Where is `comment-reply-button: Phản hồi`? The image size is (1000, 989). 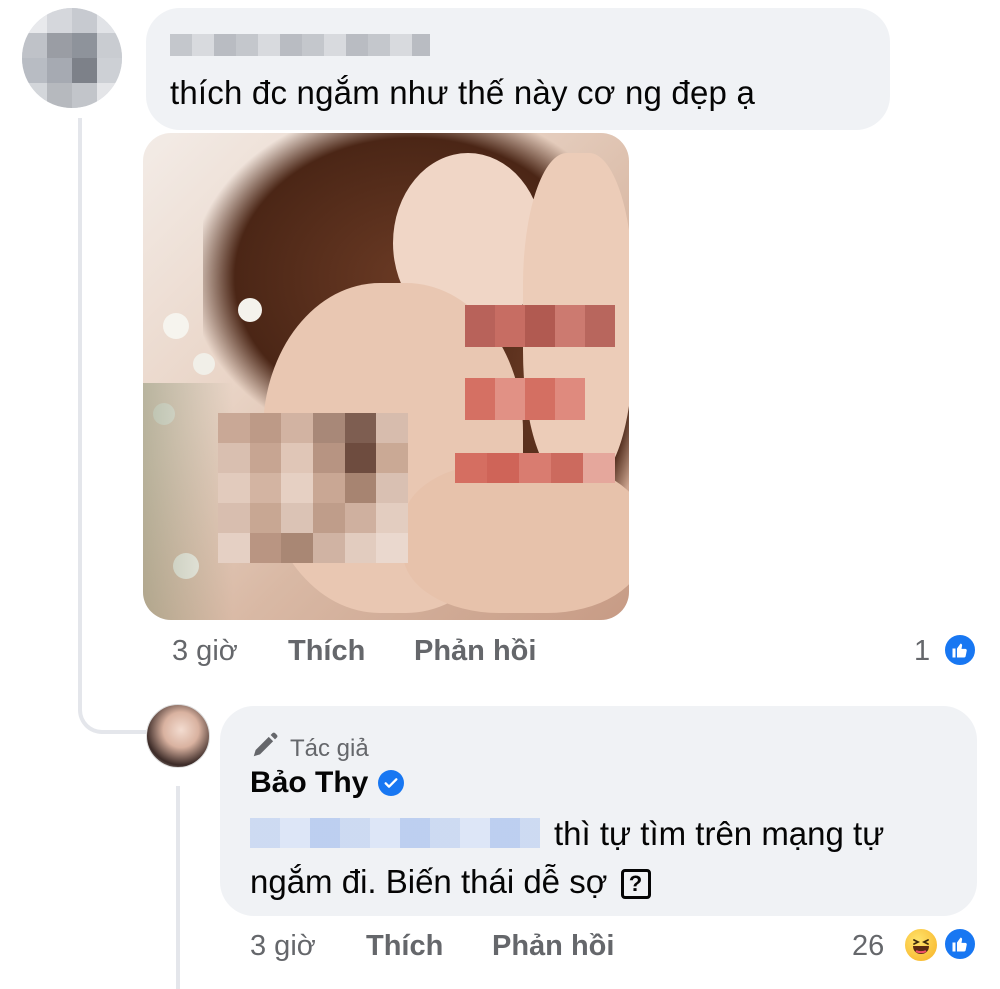 comment-reply-button: Phản hồi is located at coordinates (475, 651).